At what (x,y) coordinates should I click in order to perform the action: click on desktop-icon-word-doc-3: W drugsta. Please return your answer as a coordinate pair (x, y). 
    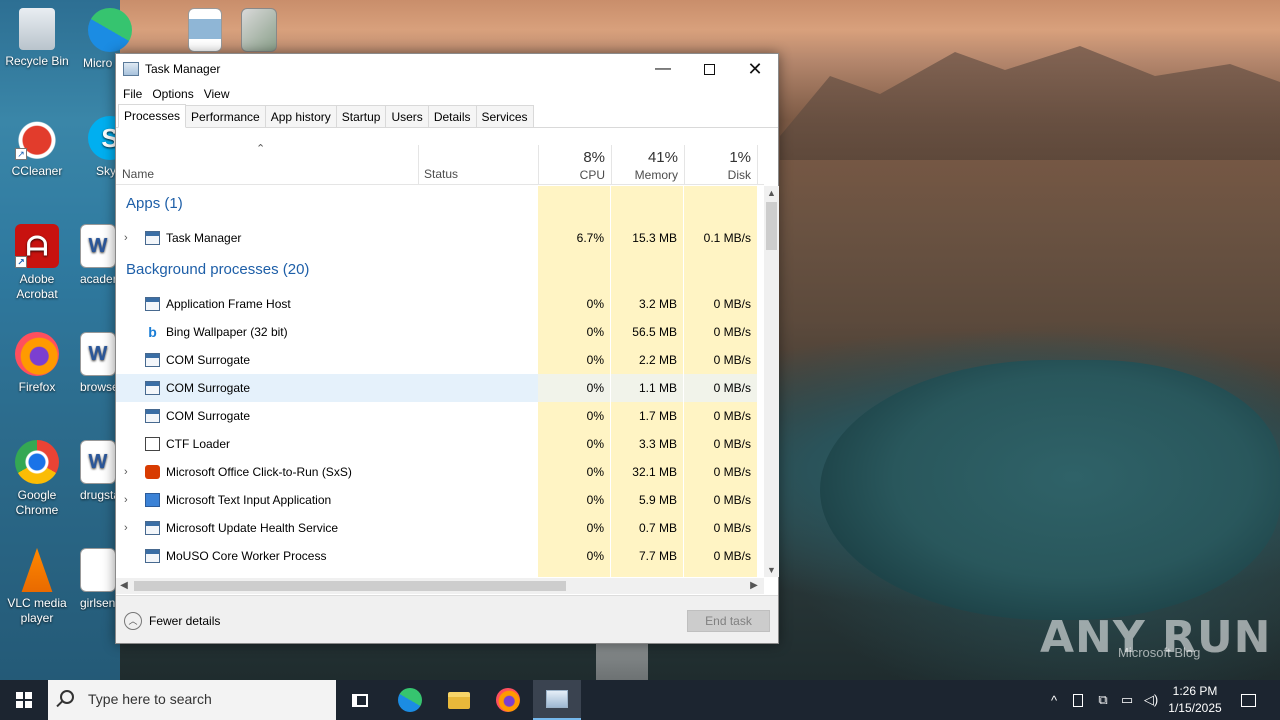
    Looking at the image, I should click on (100, 471).